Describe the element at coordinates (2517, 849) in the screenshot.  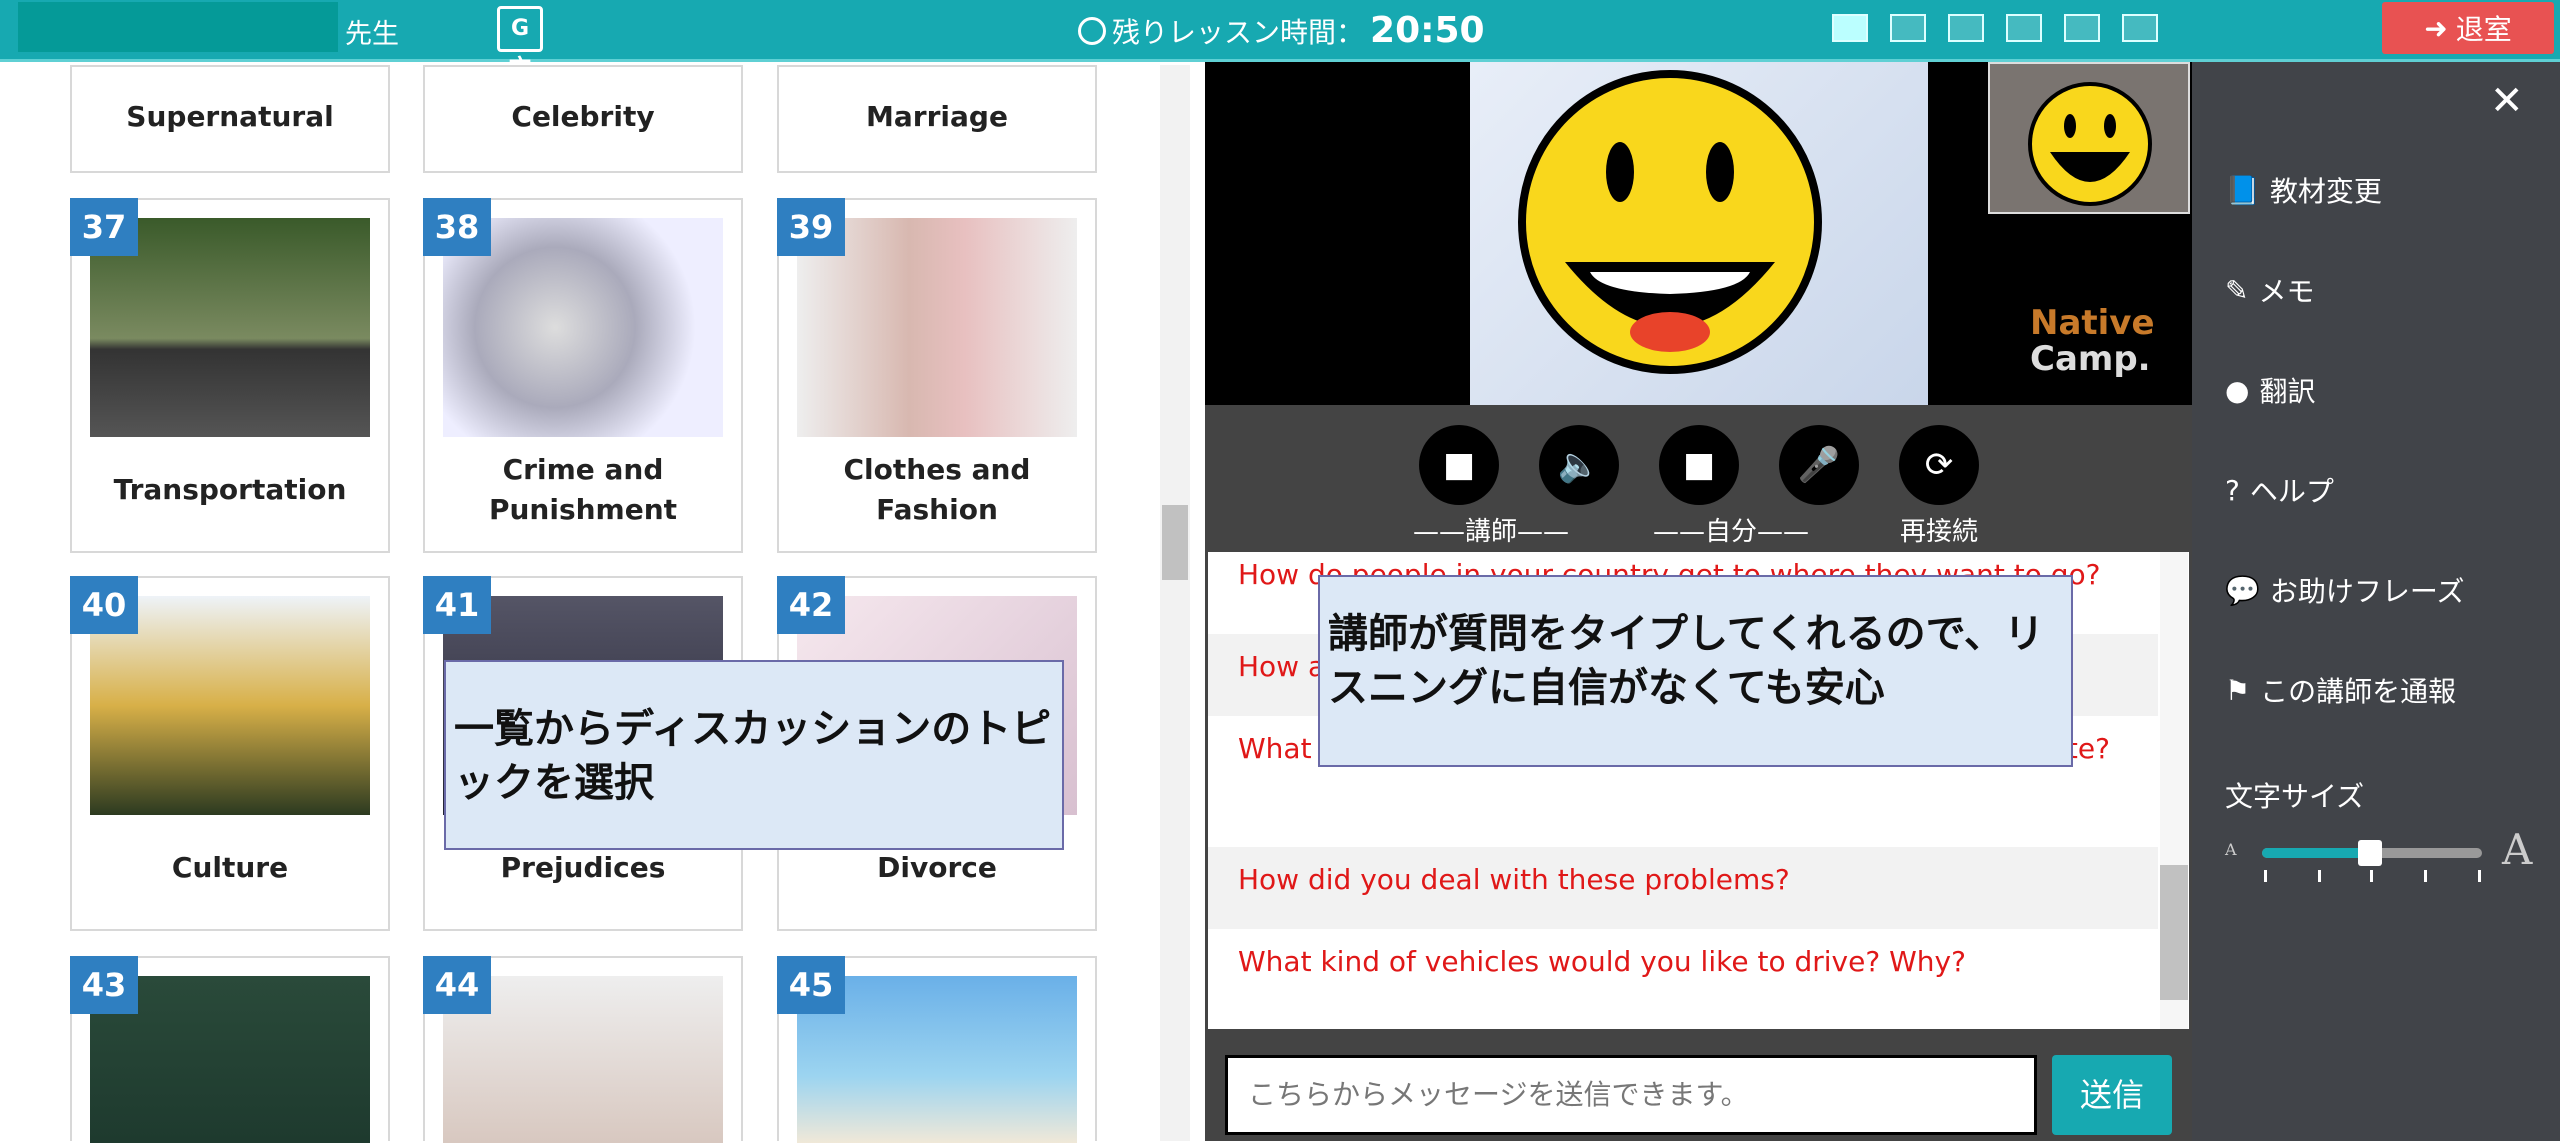
I see `large-a-label: A` at that location.